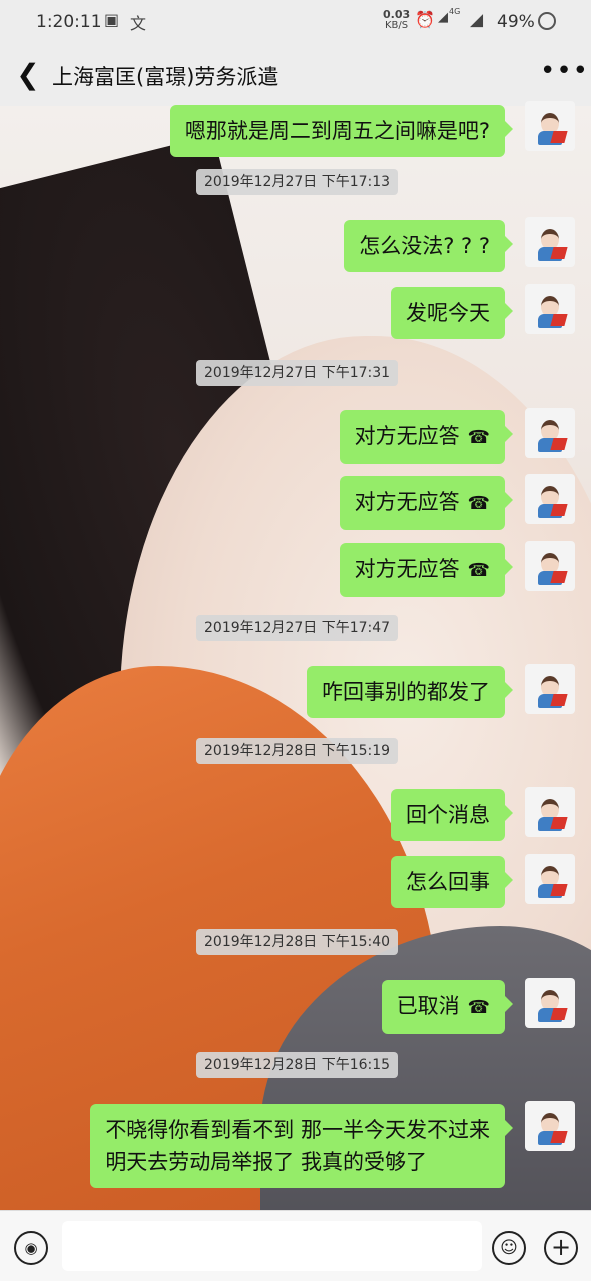 This screenshot has height=1281, width=591. Describe the element at coordinates (397, 19) in the screenshot. I see `network-speed: 0.03 KB/S` at that location.